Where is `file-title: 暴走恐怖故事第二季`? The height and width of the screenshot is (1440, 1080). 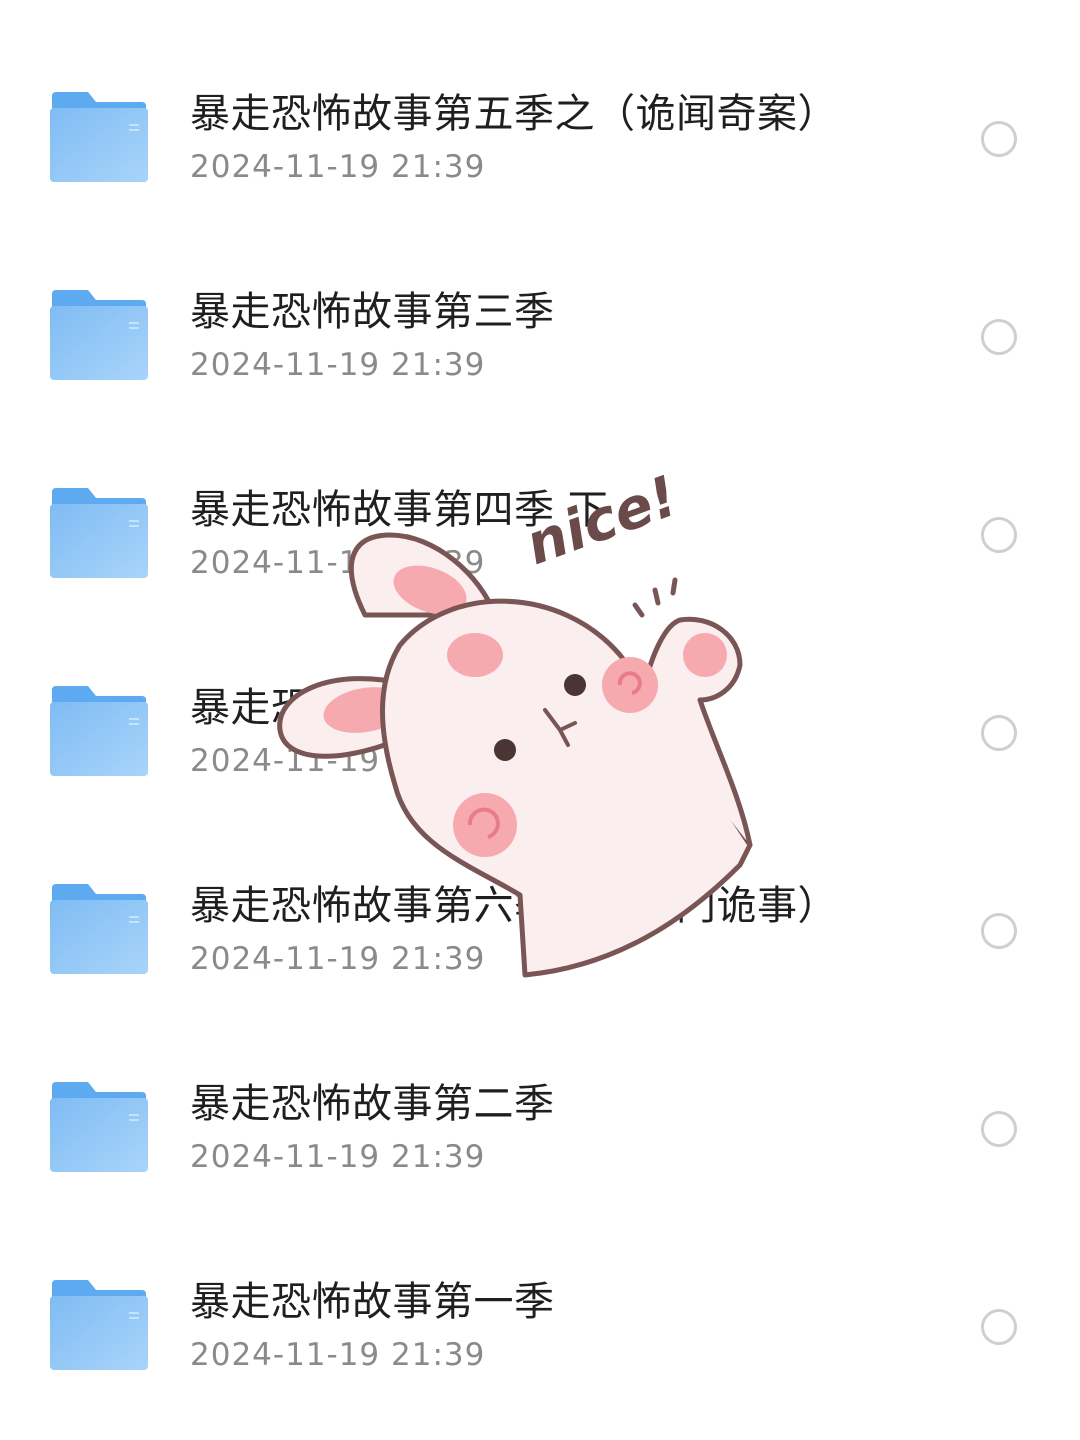
file-title: 暴走恐怖故事第二季 is located at coordinates (372, 1104).